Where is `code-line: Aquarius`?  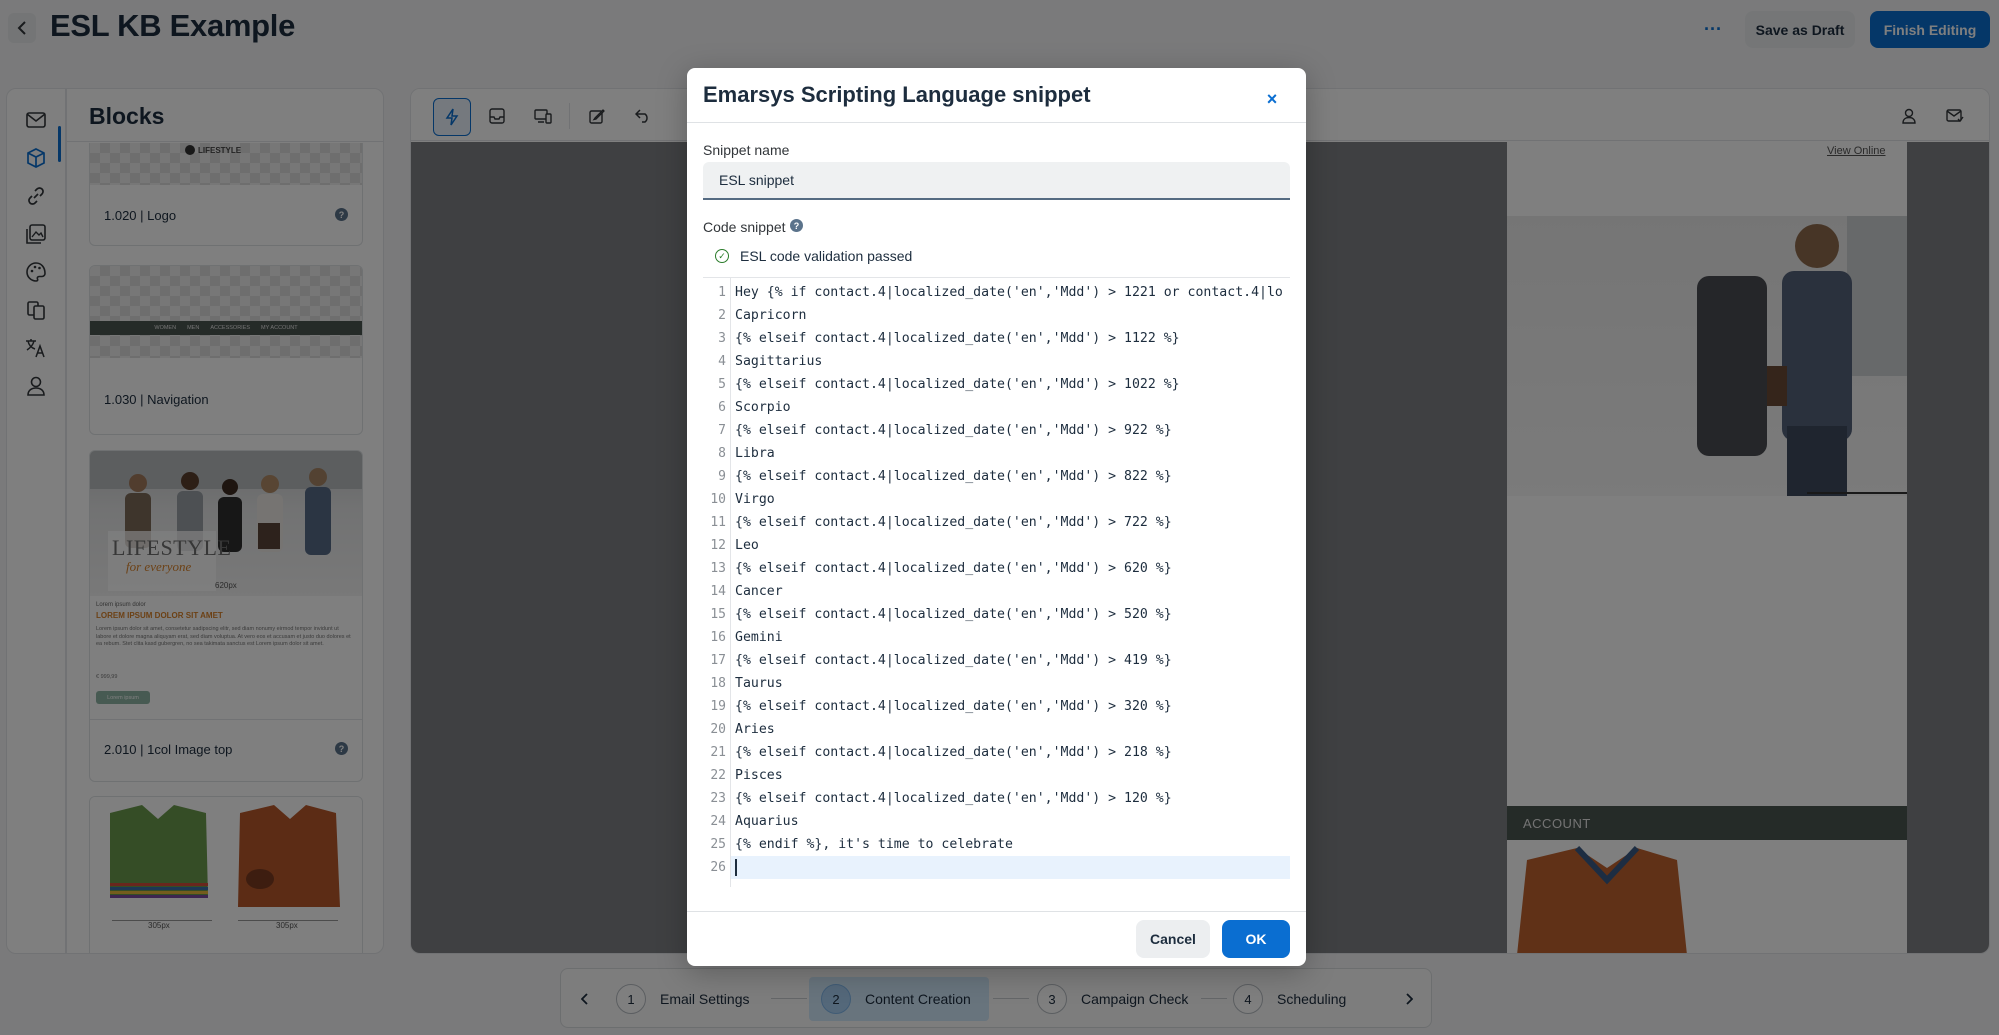 code-line: Aquarius is located at coordinates (767, 821).